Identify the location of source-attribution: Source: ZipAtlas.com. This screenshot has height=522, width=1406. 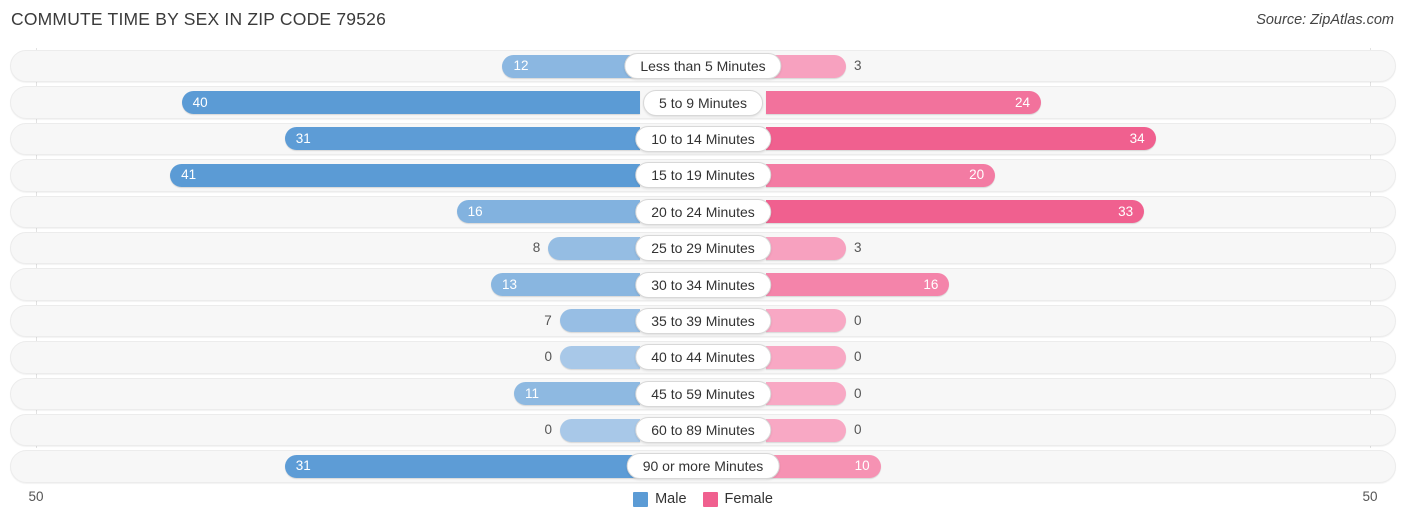
(1325, 20).